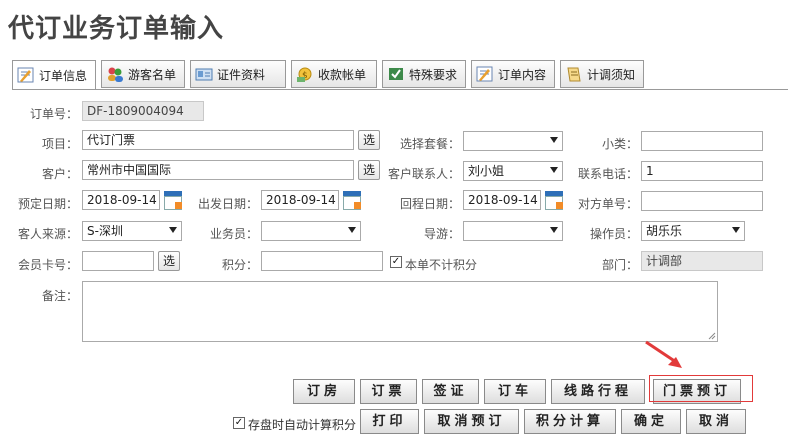  I want to click on points-input, so click(322, 261).